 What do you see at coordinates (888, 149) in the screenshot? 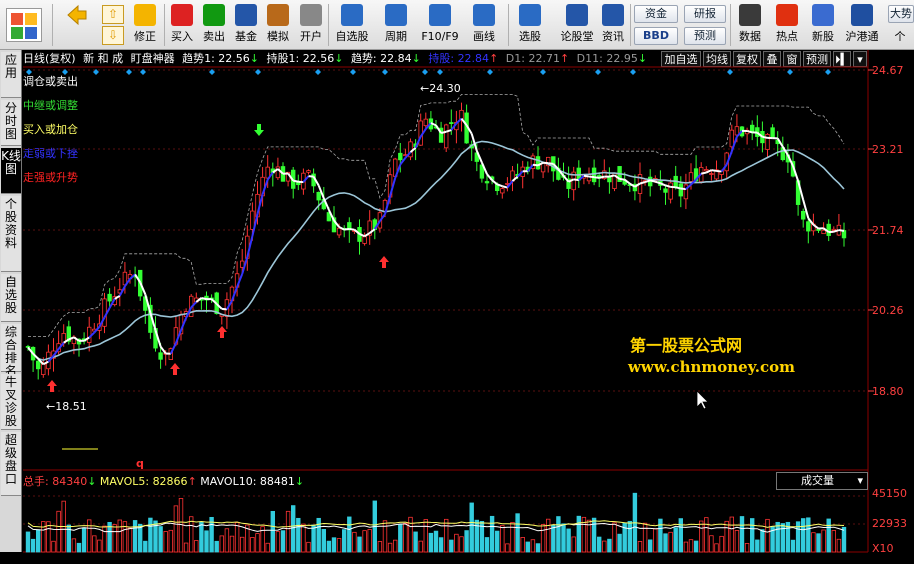
I see `price-tick-label: 23.21` at bounding box center [888, 149].